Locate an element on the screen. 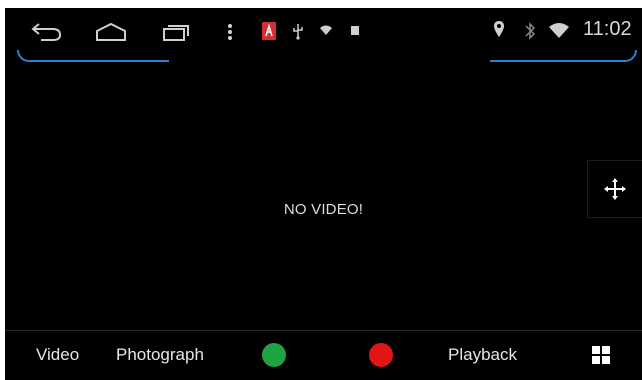 The image size is (642, 380). status-bar: 11:02 is located at coordinates (323, 35).